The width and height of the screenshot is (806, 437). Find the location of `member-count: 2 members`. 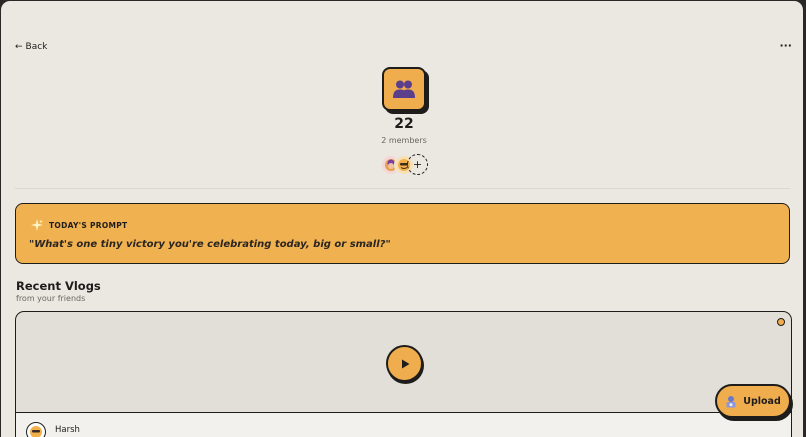

member-count: 2 members is located at coordinates (404, 140).